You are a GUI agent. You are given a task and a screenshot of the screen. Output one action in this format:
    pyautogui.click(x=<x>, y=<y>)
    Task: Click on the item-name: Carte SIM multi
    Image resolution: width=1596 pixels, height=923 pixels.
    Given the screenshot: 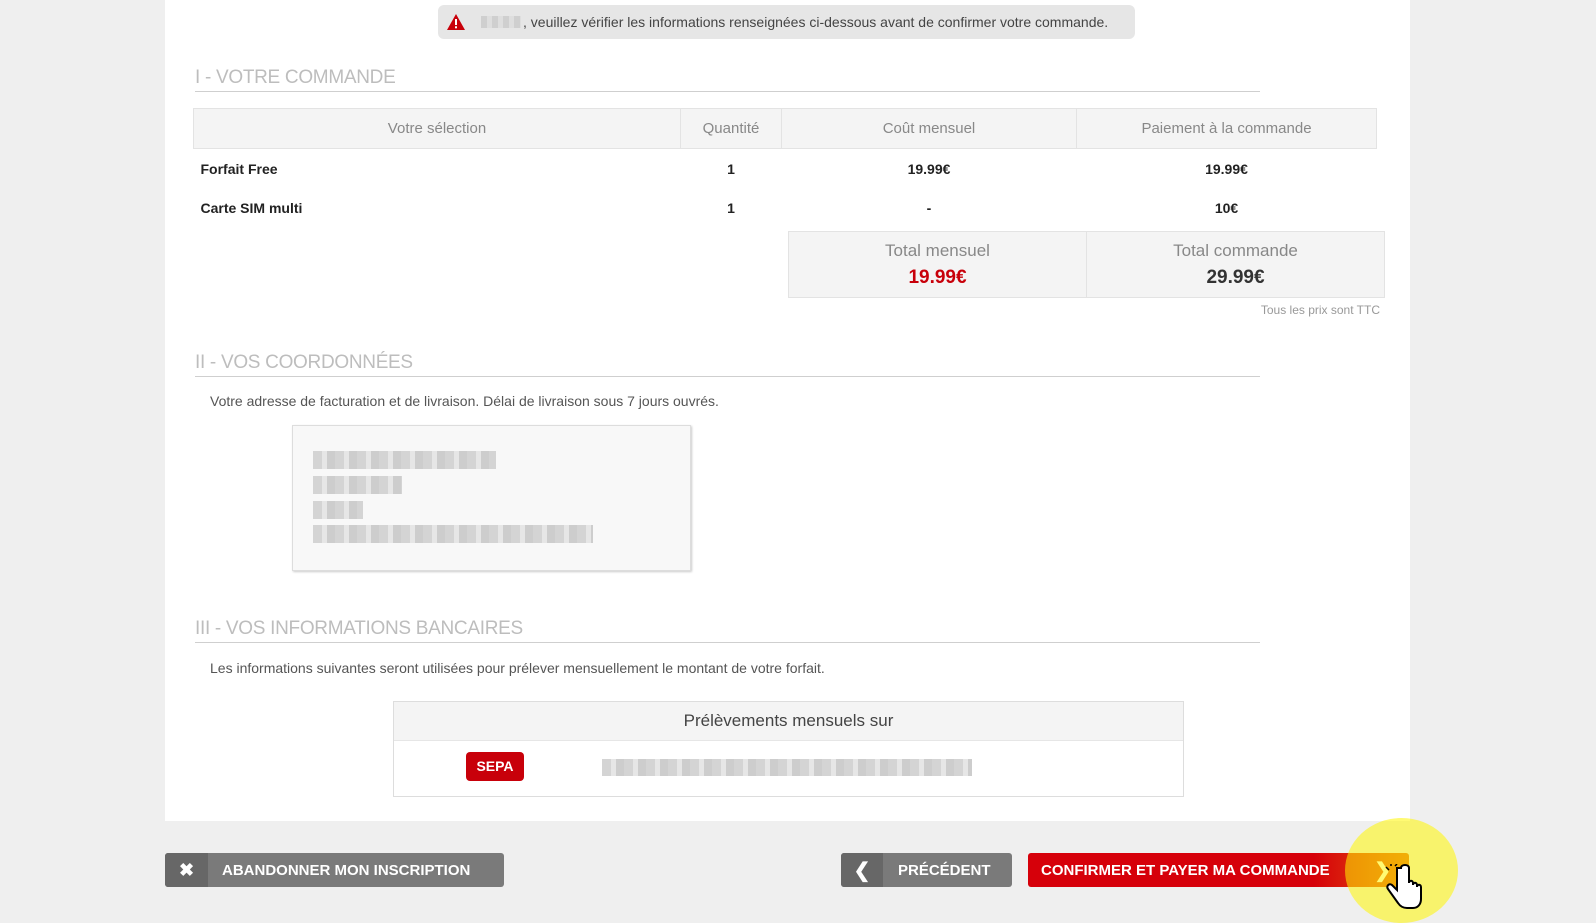 What is the action you would take?
    pyautogui.click(x=251, y=207)
    